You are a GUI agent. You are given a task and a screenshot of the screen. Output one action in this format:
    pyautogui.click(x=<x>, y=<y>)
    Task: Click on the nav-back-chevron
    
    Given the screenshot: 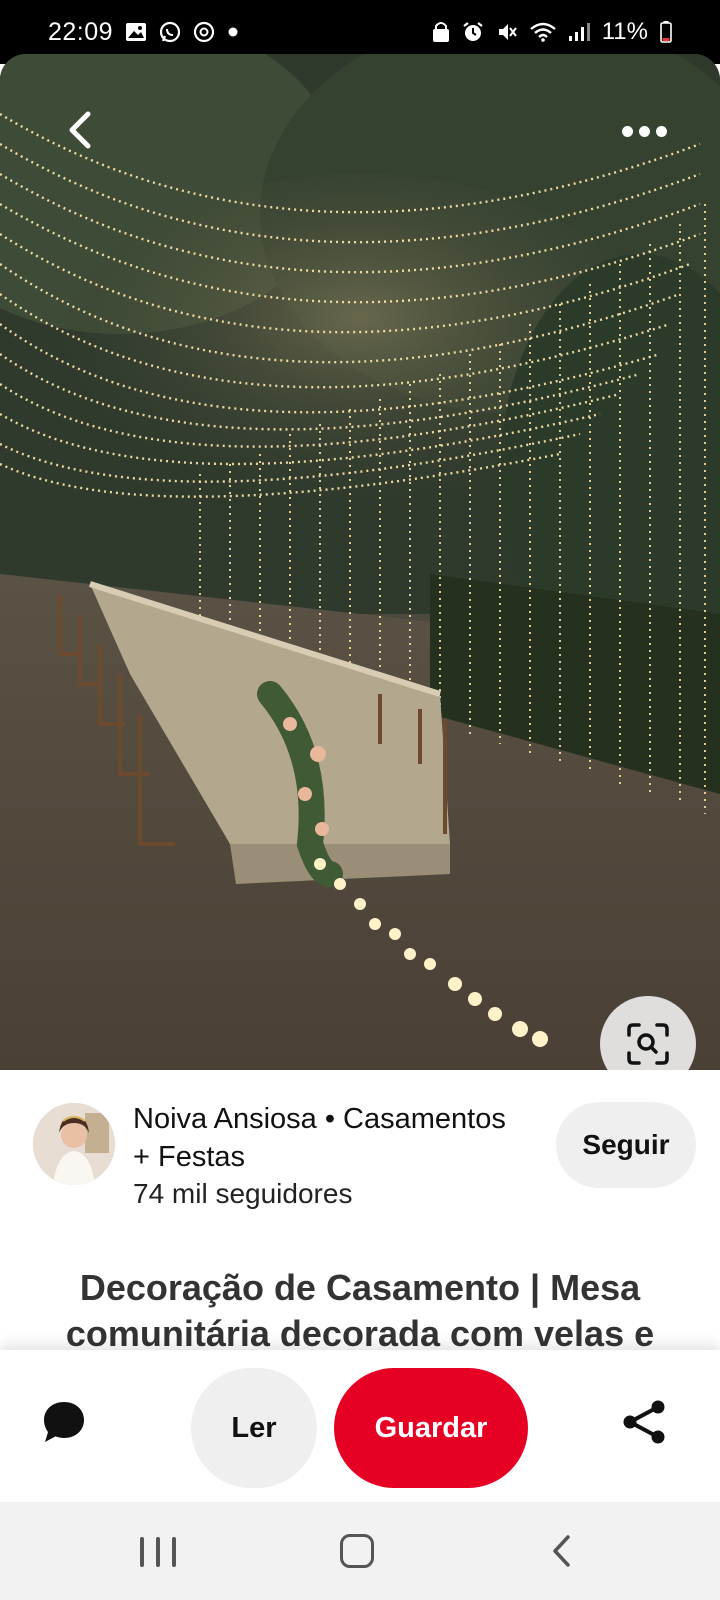 What is the action you would take?
    pyautogui.click(x=561, y=1551)
    